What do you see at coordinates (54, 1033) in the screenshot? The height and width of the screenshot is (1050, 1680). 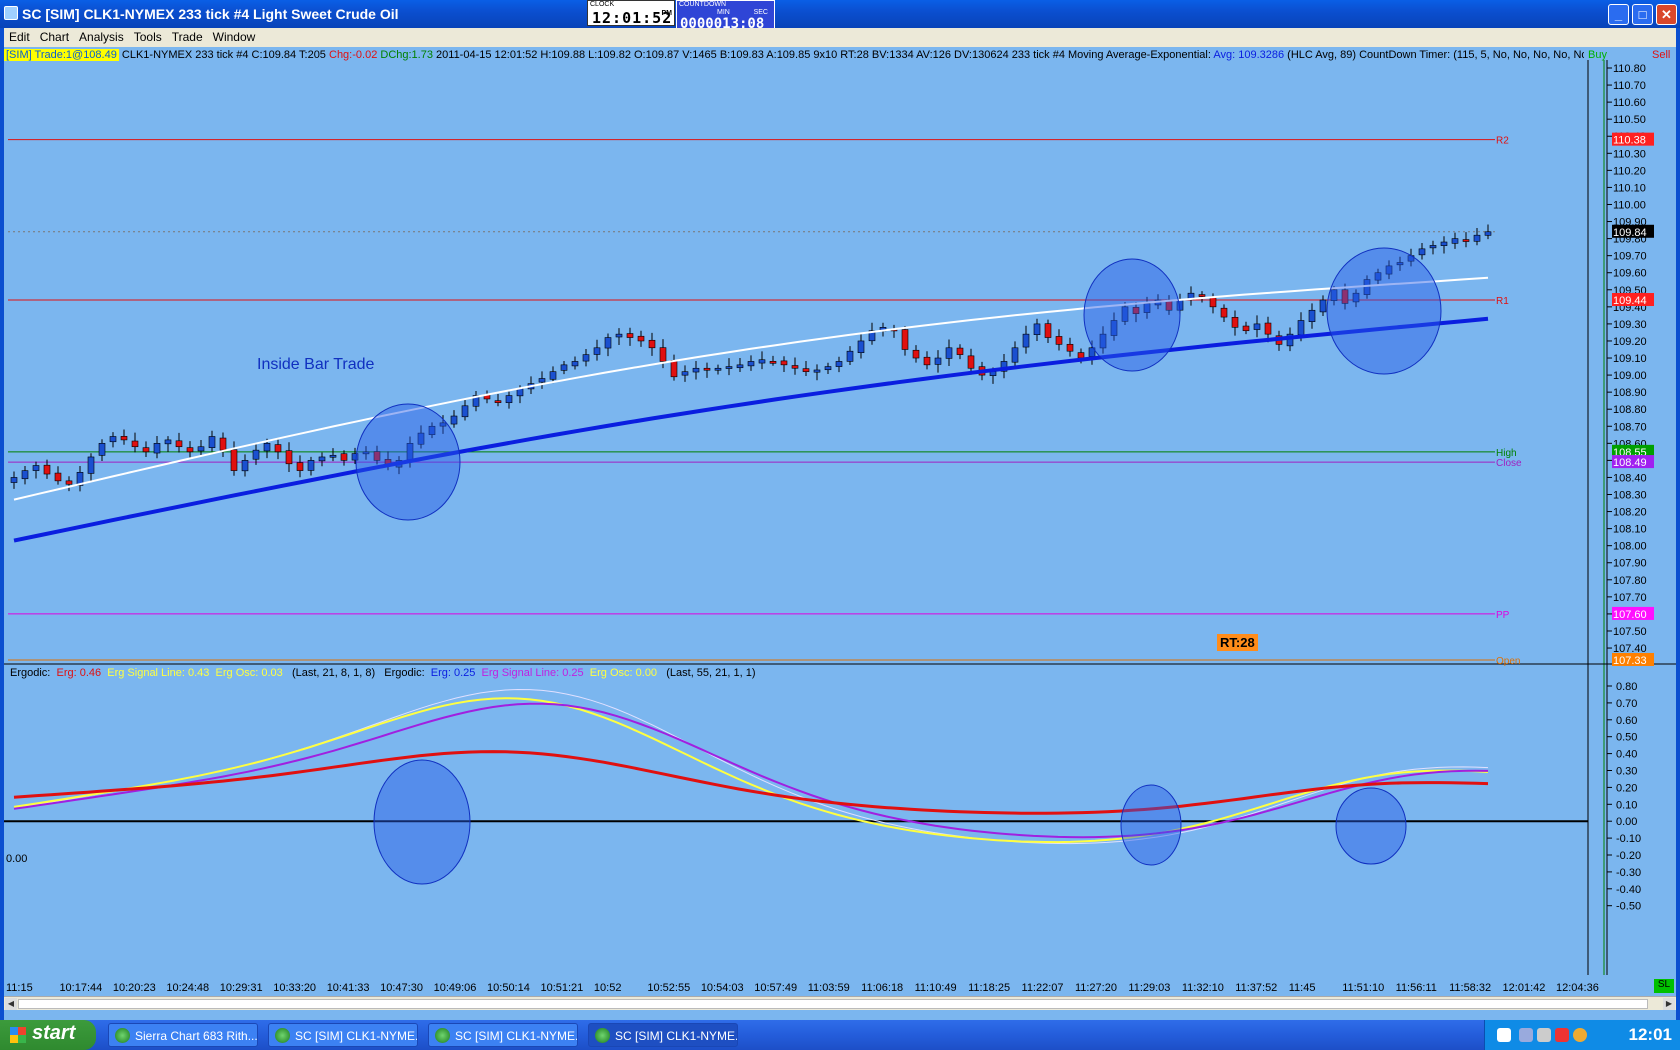 I see `start-label: start` at bounding box center [54, 1033].